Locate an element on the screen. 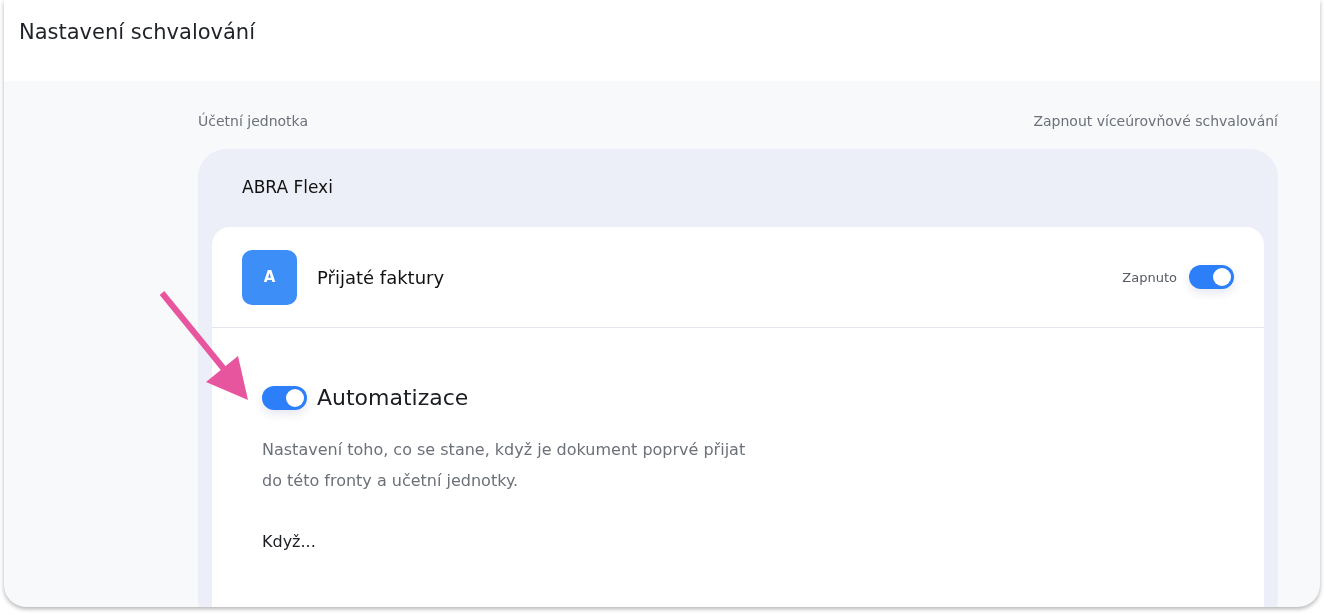 This screenshot has height=615, width=1324. queue-avatar: A is located at coordinates (269, 277).